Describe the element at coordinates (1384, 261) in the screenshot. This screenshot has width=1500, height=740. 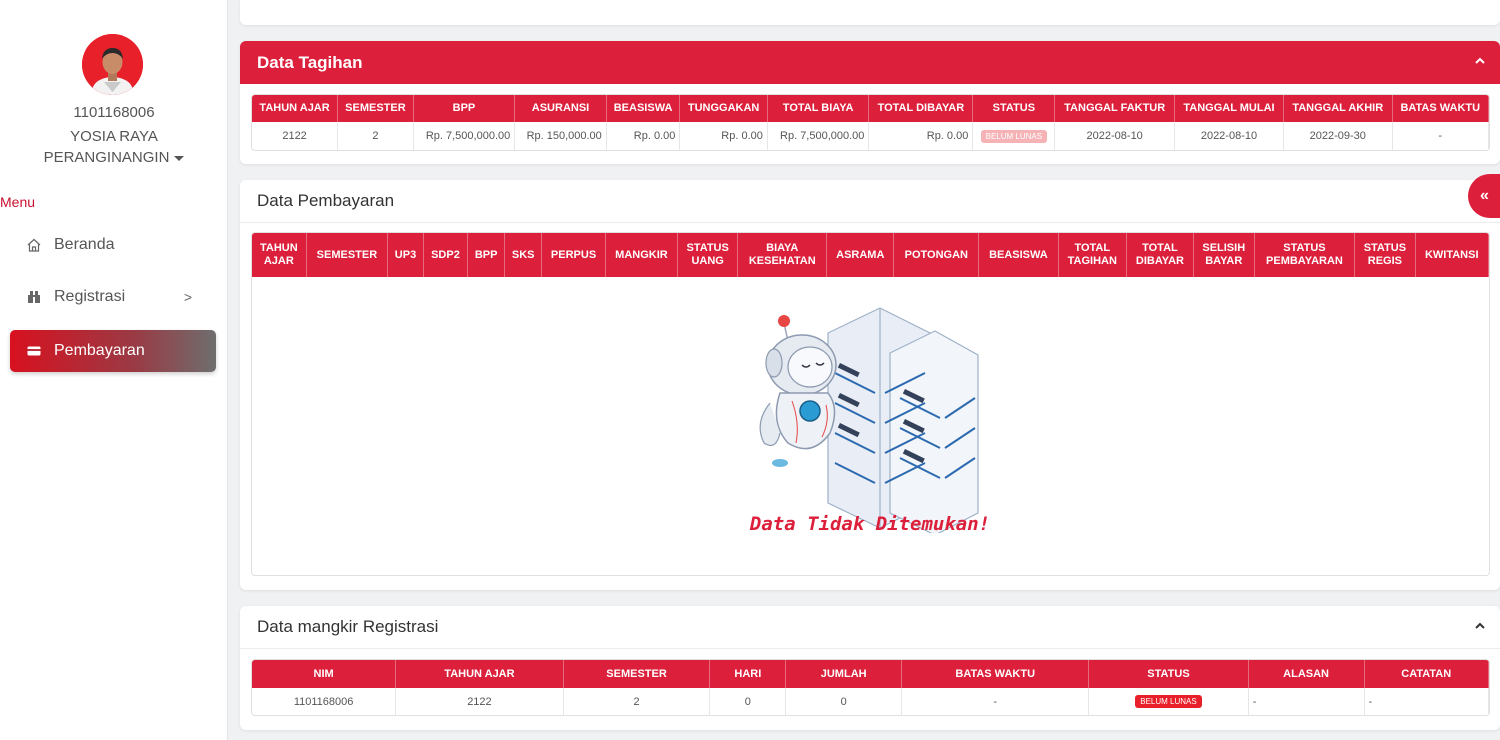
I see `column-header-line: REGIS` at that location.